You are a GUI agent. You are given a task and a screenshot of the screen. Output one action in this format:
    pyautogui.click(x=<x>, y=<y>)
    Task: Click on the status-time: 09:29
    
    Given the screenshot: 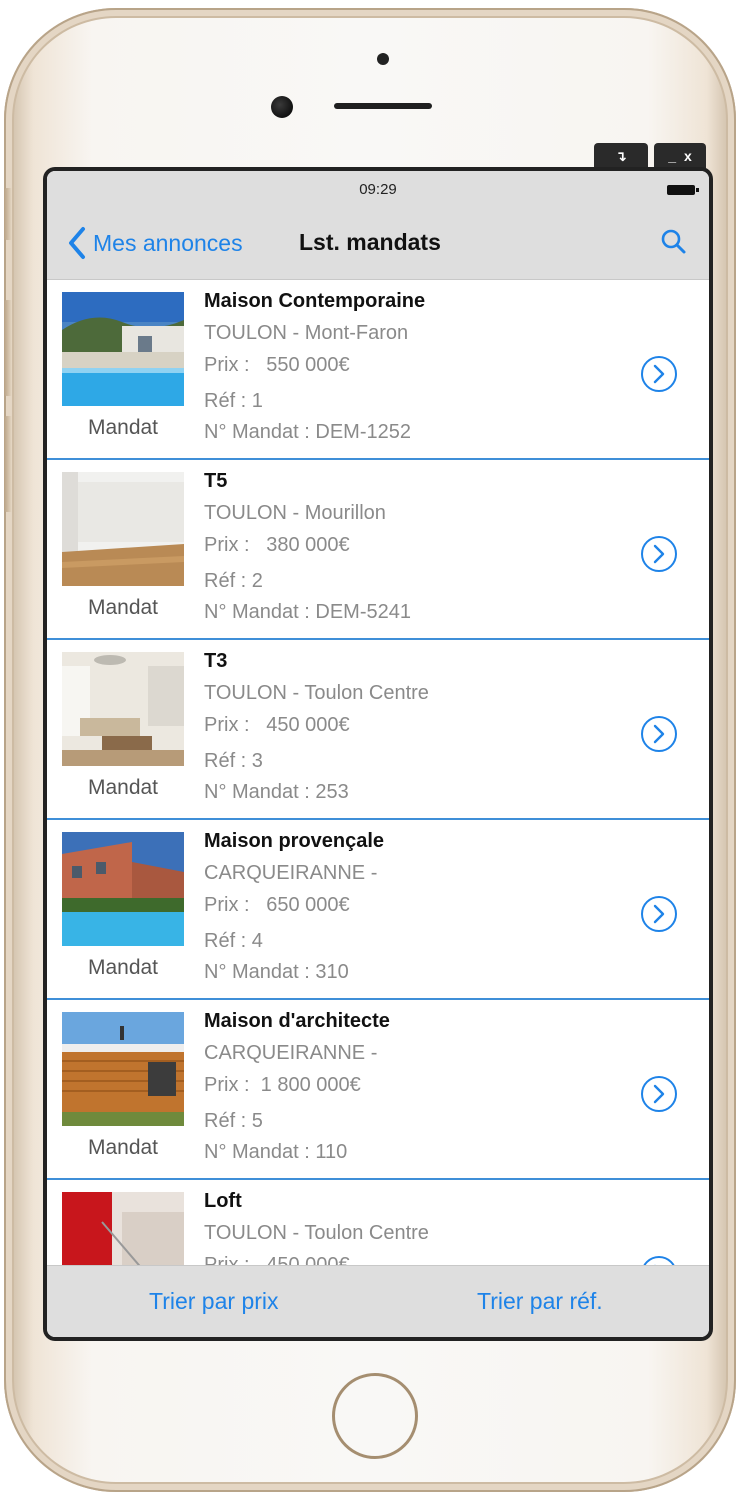 What is the action you would take?
    pyautogui.click(x=378, y=189)
    